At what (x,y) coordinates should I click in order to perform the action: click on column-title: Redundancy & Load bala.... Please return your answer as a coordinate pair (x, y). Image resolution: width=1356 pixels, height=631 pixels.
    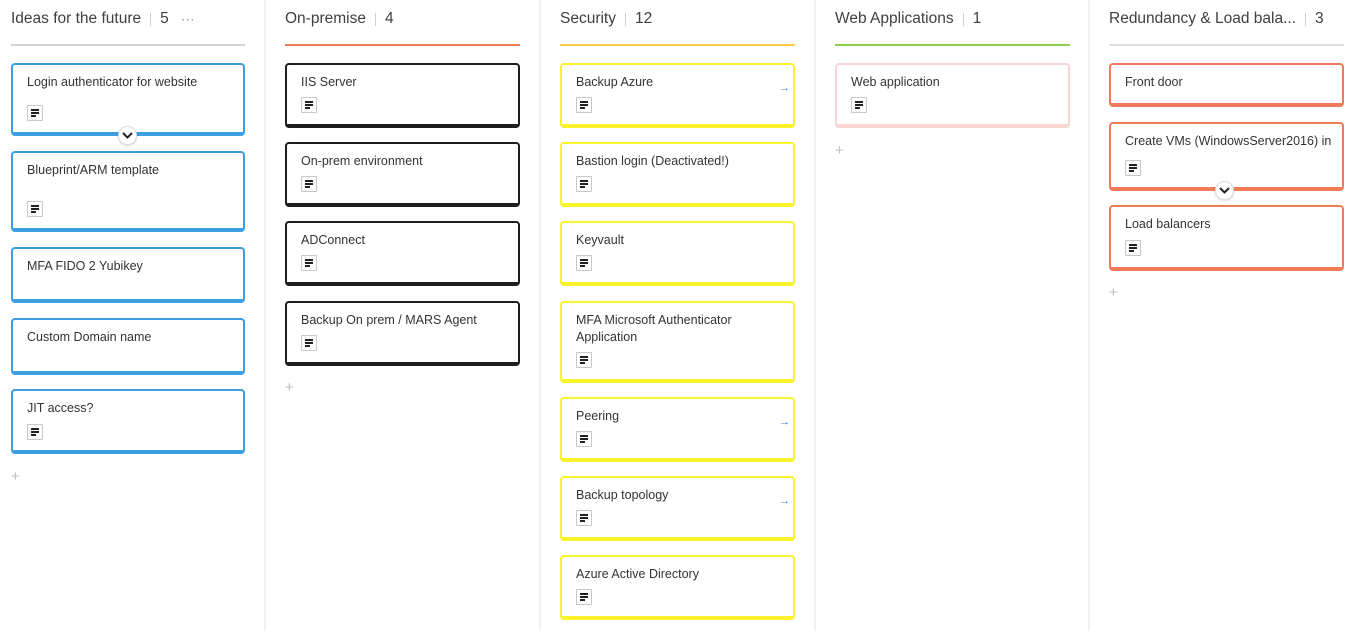
    Looking at the image, I should click on (1202, 18).